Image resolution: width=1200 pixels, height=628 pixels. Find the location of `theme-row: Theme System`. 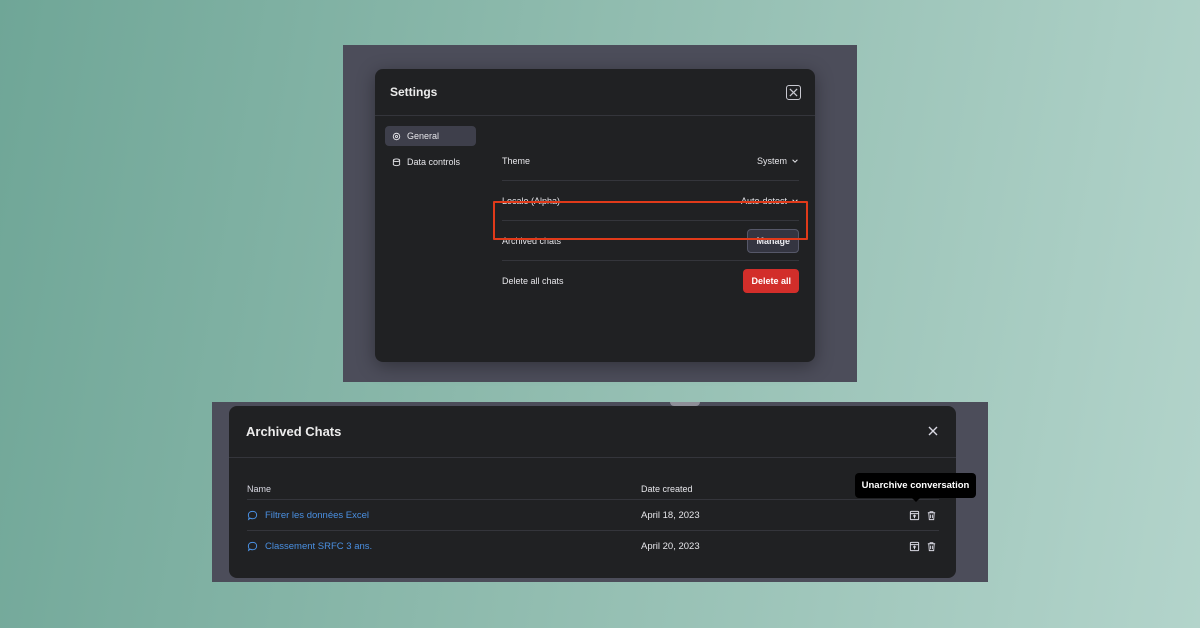

theme-row: Theme System is located at coordinates (650, 161).